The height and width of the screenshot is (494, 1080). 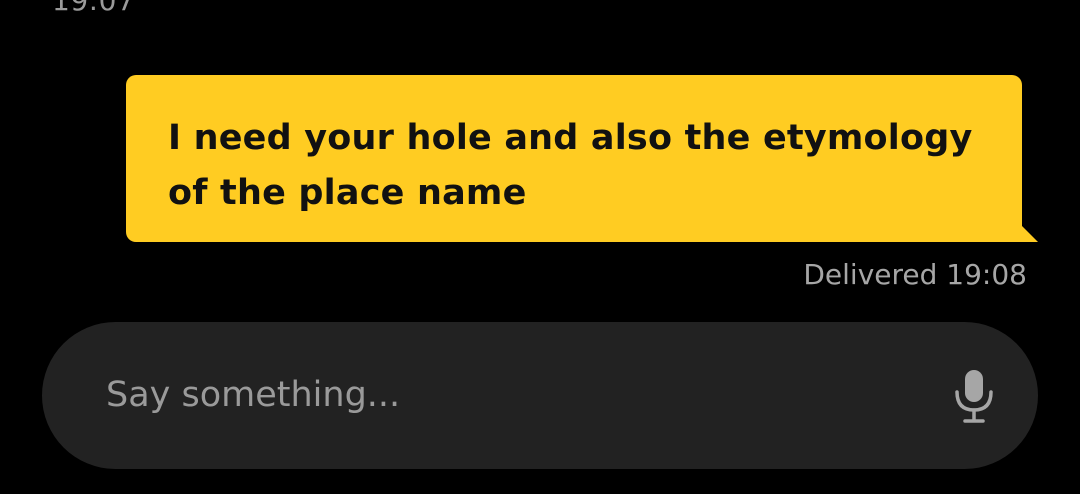 What do you see at coordinates (94, 8) in the screenshot?
I see `previous-message-timestamp: 19:07` at bounding box center [94, 8].